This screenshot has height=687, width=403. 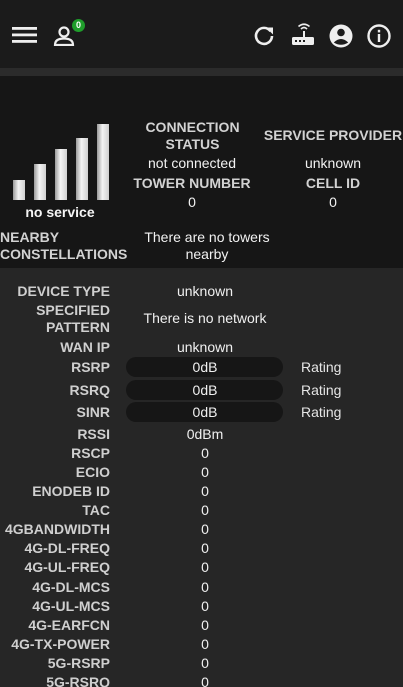 I want to click on detail-row-wan-ip: WAN IP unknown, so click(x=201, y=347).